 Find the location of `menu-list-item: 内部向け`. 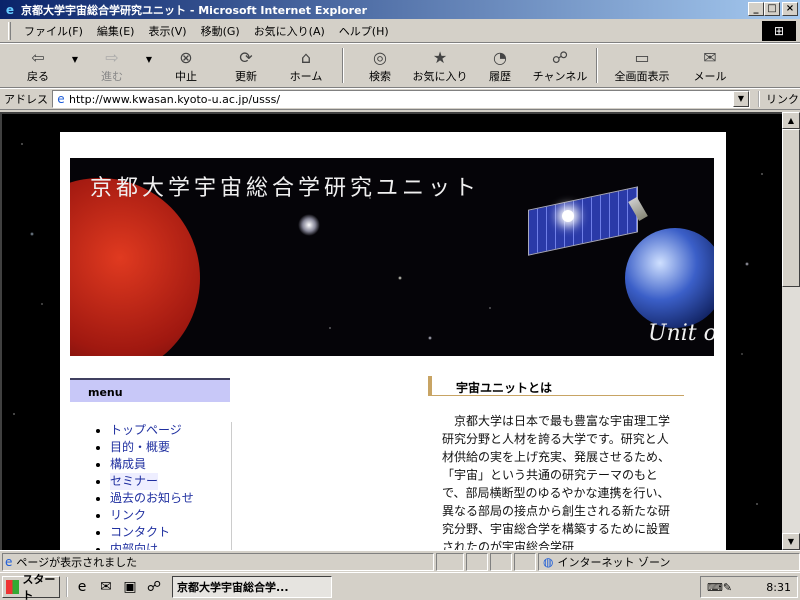

menu-list-item: 内部向け is located at coordinates (163, 545).